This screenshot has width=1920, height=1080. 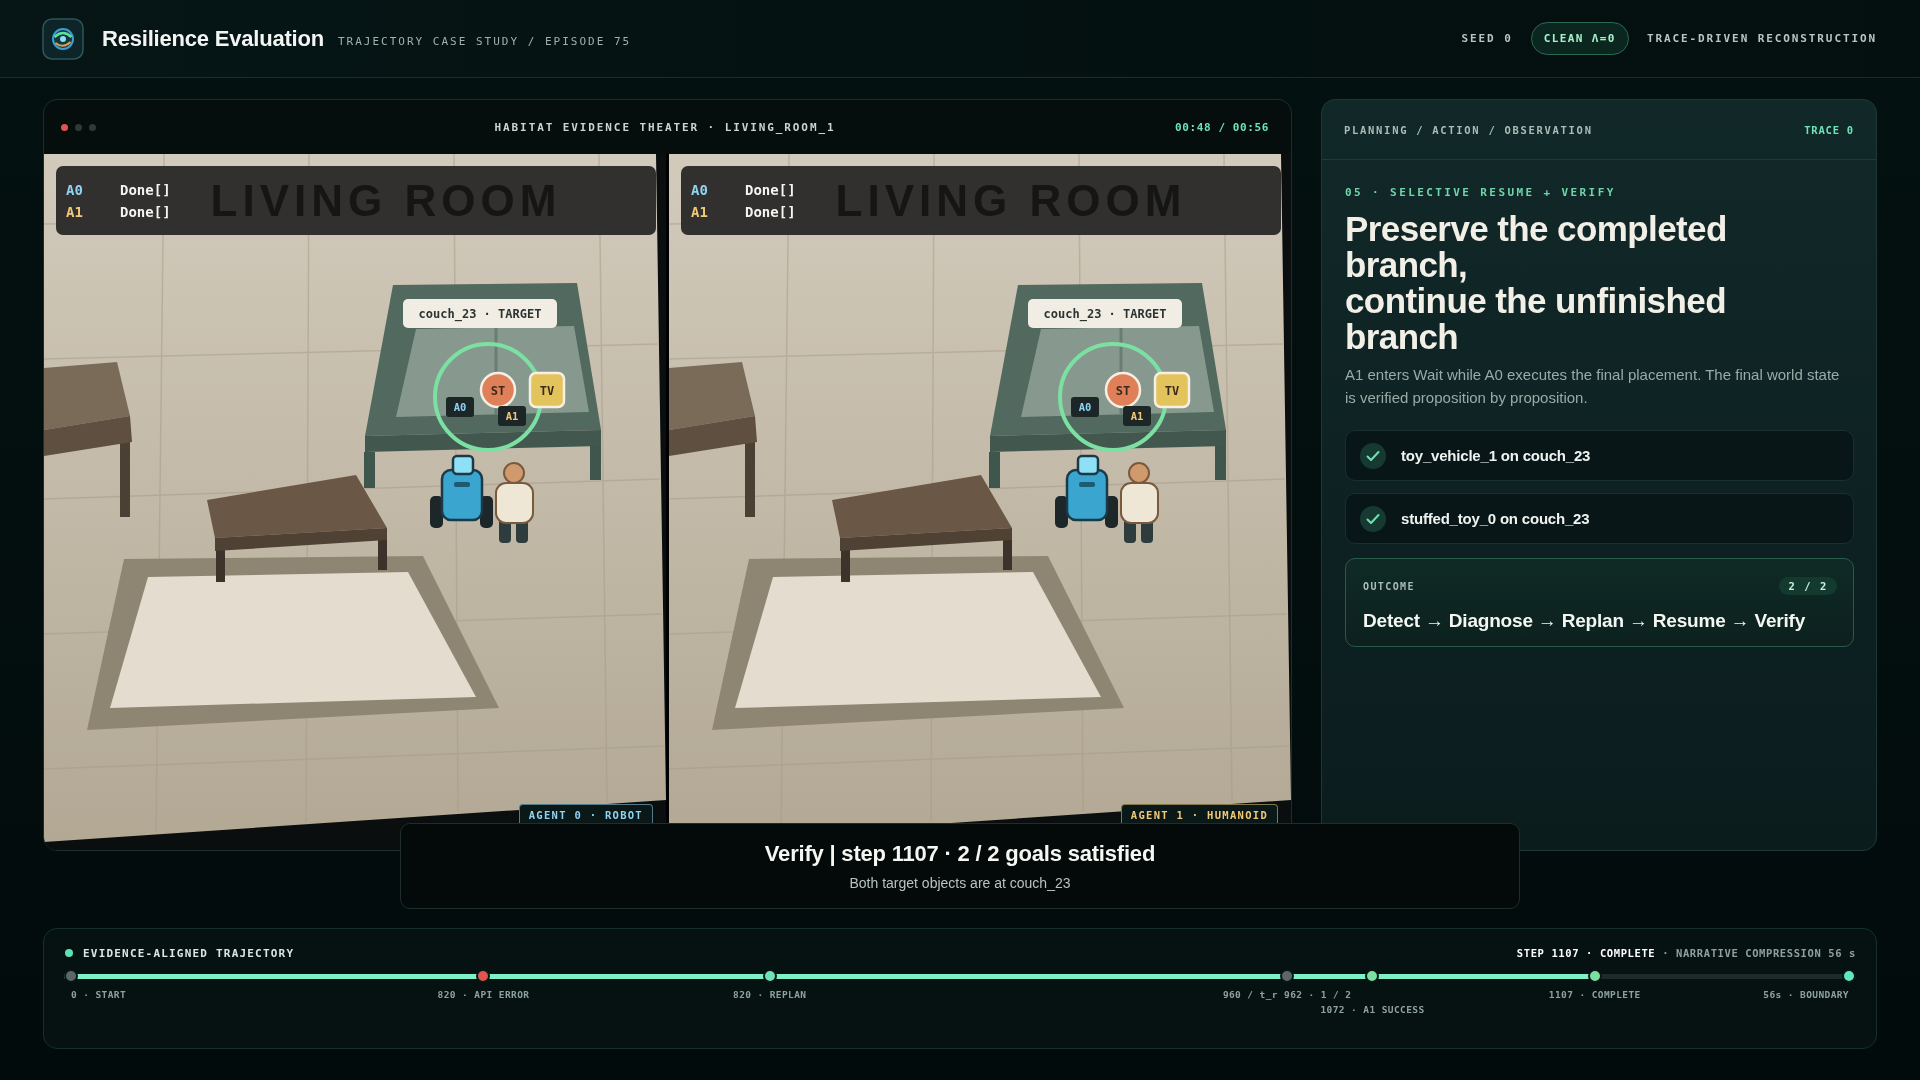 I want to click on step-kicker: 05 · SELECTIVE RESUME + VERIFY, so click(x=1481, y=193).